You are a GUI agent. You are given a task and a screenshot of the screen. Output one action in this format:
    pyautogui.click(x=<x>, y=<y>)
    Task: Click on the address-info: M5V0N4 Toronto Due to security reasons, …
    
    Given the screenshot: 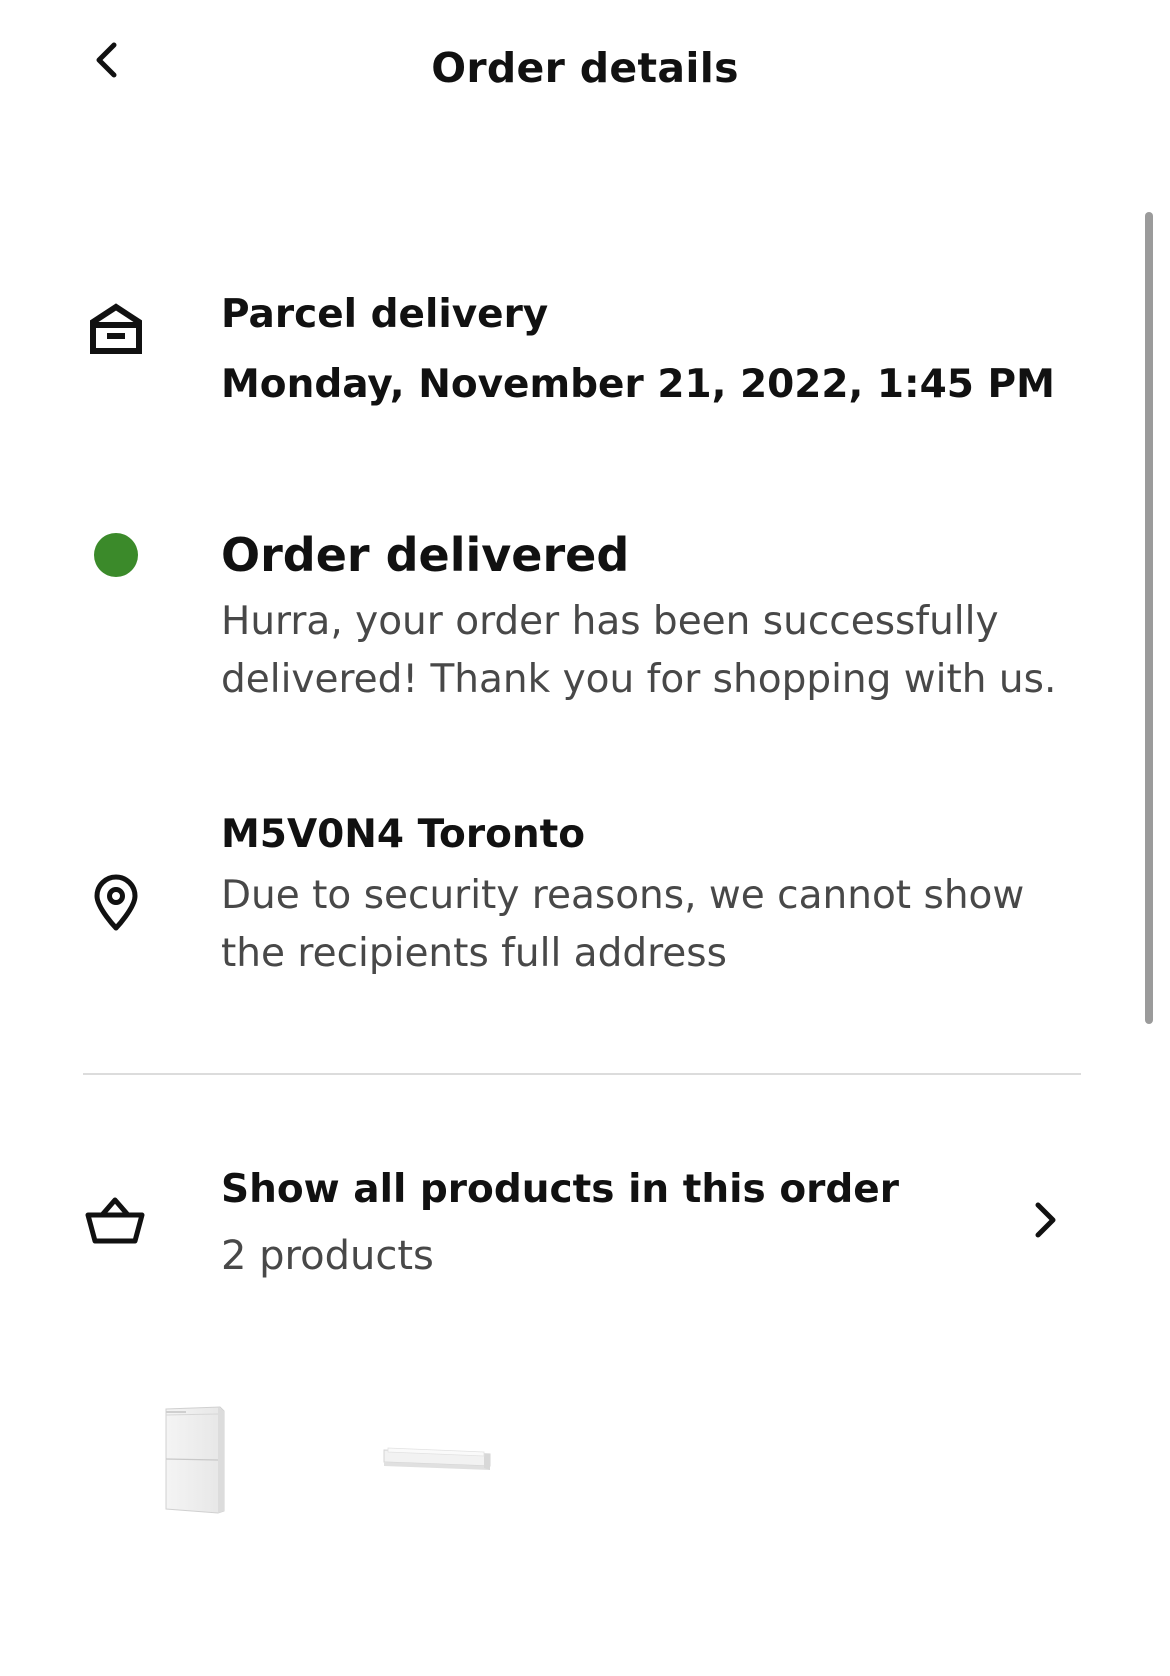 What is the action you would take?
    pyautogui.click(x=646, y=893)
    